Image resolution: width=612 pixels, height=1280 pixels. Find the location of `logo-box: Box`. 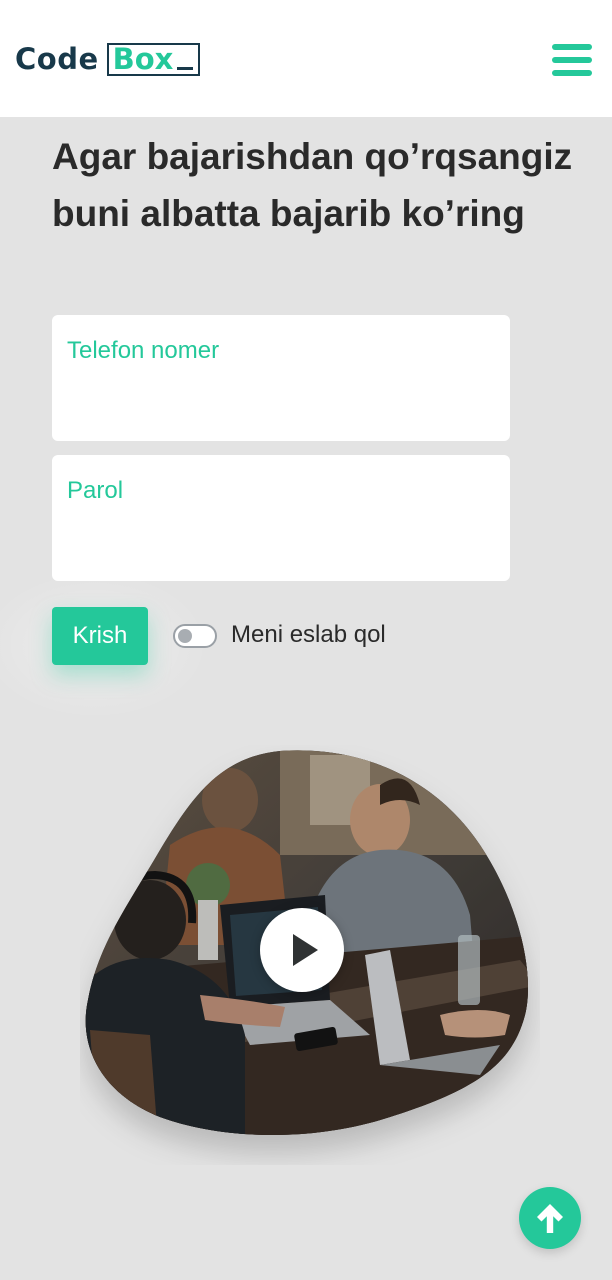

logo-box: Box is located at coordinates (153, 59).